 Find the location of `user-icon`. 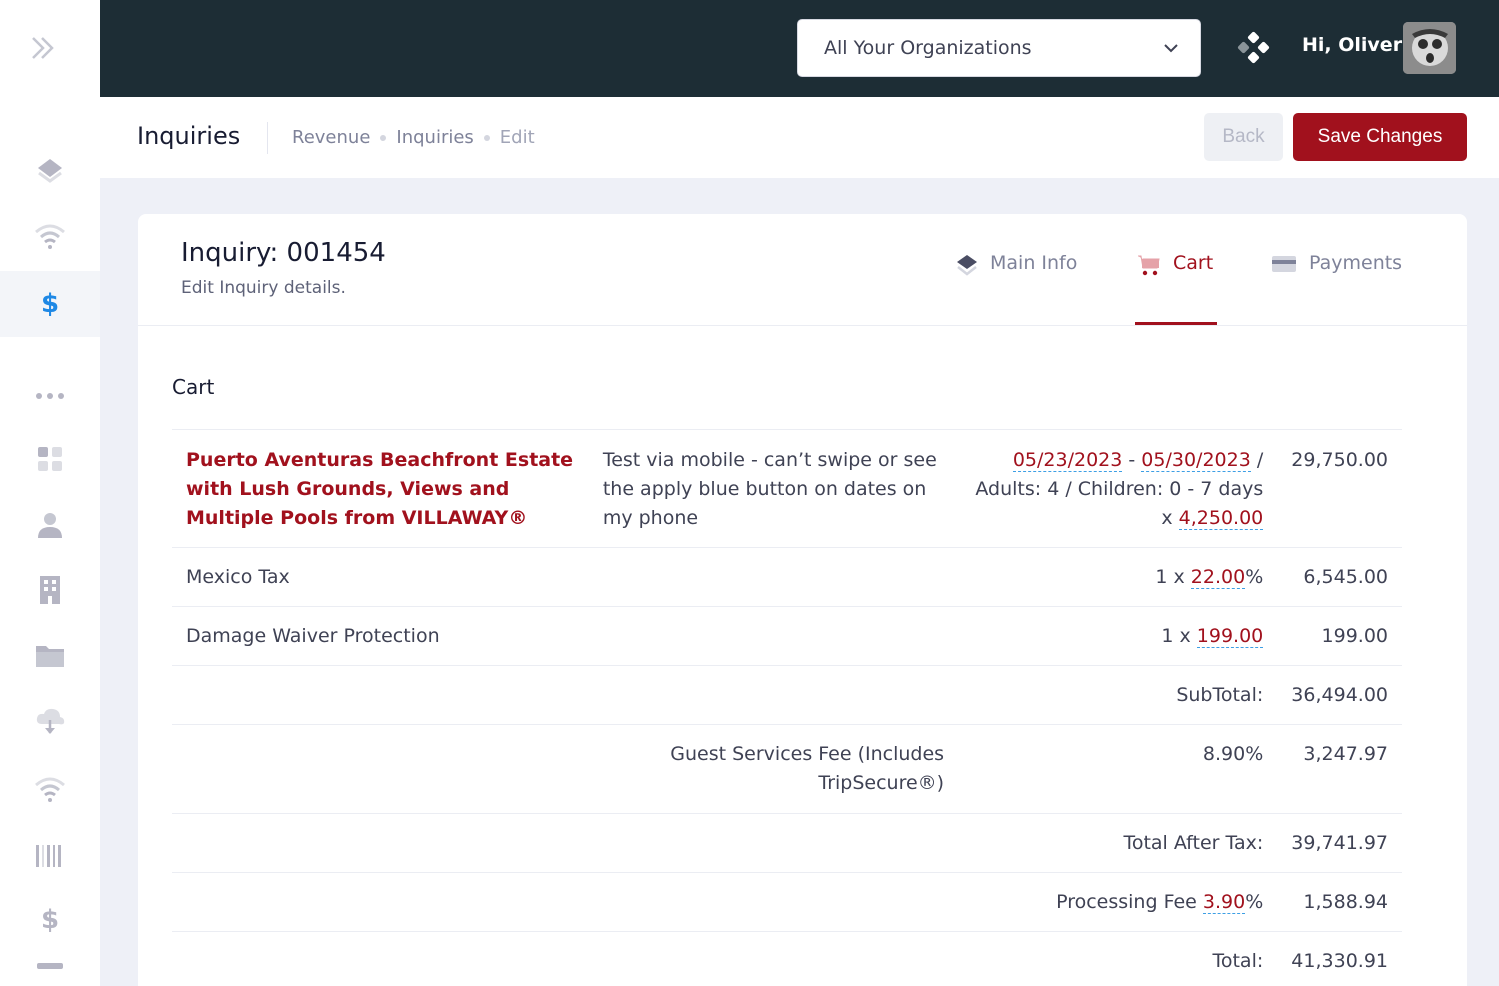

user-icon is located at coordinates (50, 525).